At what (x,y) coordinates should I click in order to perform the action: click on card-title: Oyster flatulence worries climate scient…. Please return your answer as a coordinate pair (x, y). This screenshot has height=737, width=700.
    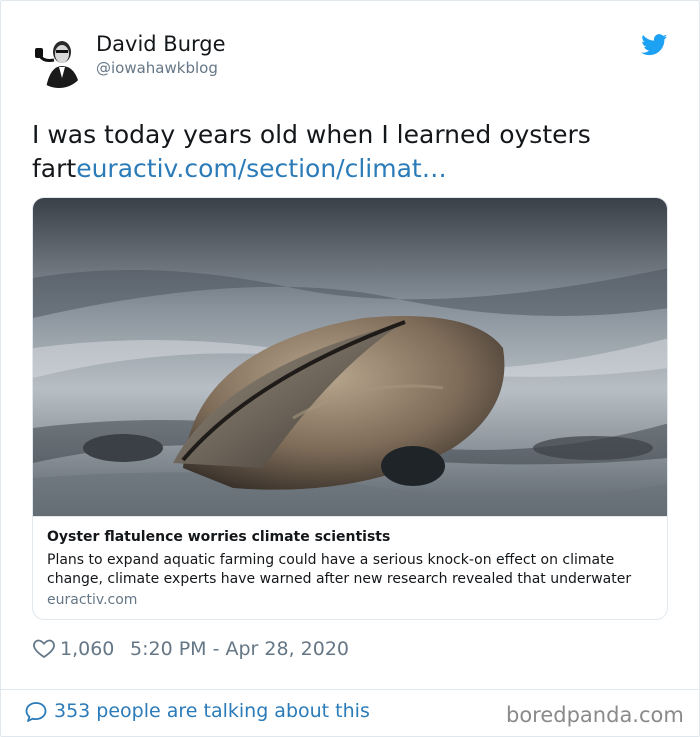
    Looking at the image, I should click on (218, 537).